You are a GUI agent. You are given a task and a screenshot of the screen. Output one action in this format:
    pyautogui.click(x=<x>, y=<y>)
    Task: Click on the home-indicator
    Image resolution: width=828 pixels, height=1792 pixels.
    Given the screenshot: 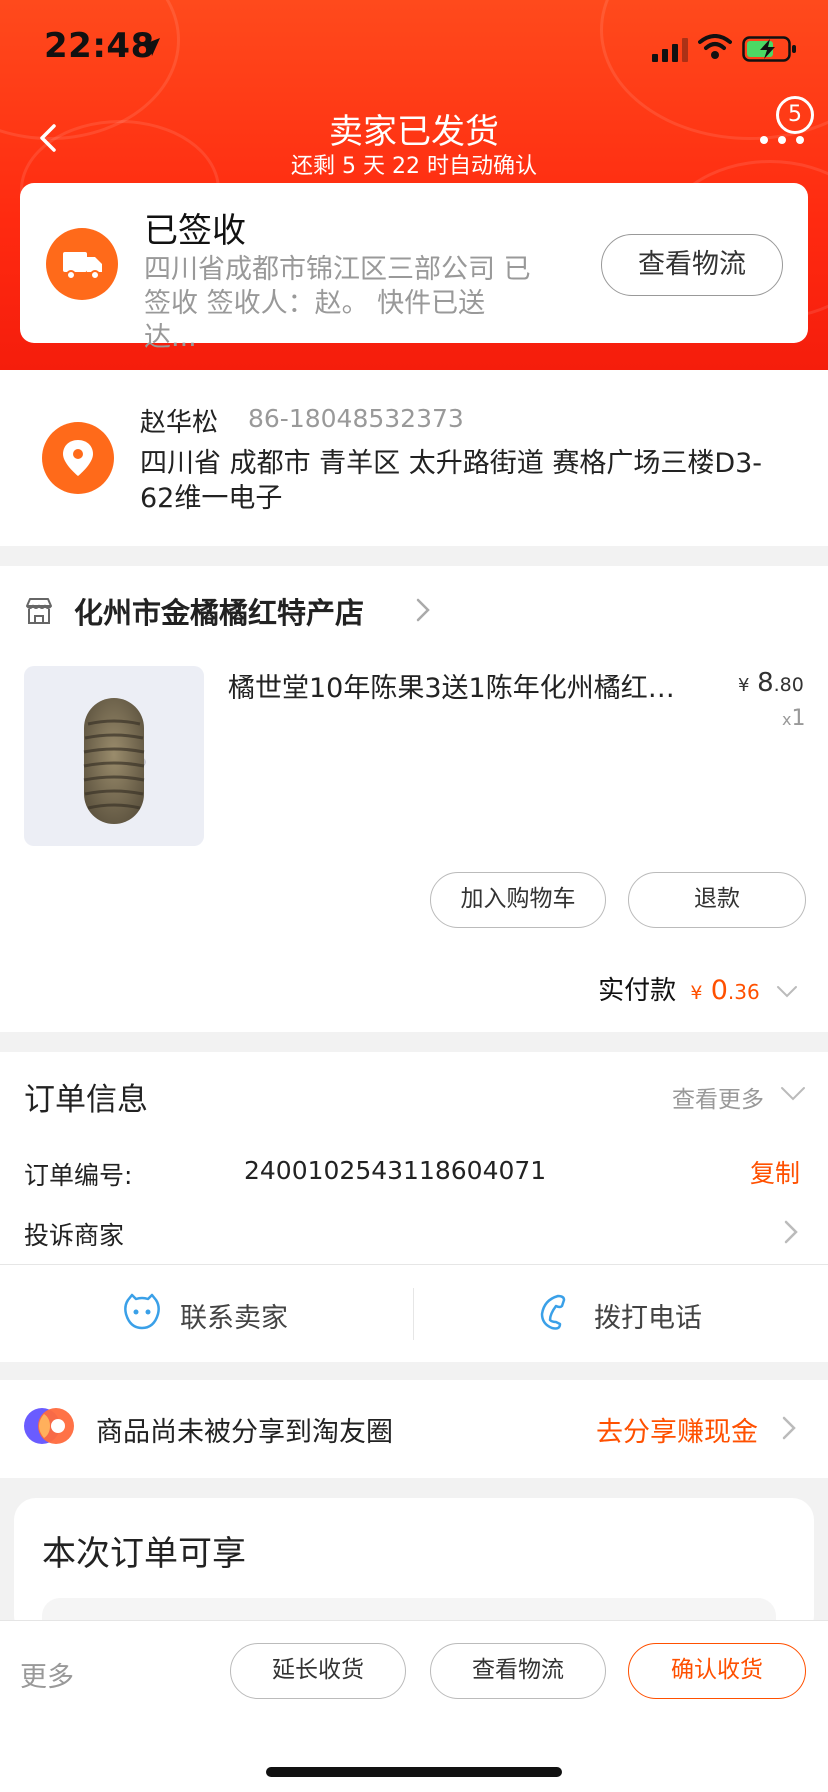 What is the action you would take?
    pyautogui.click(x=414, y=1772)
    